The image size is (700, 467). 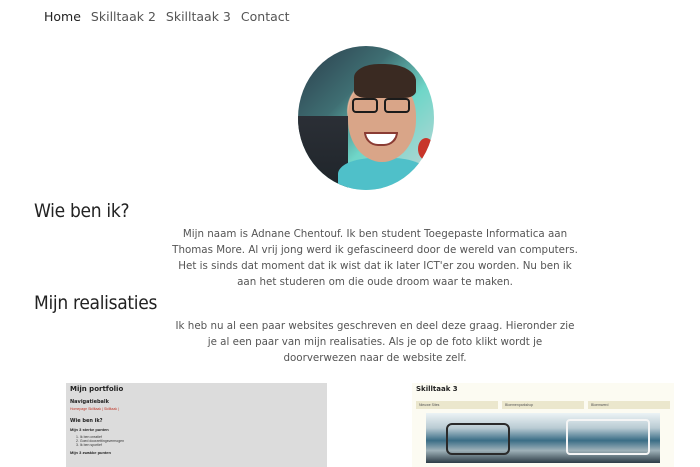 What do you see at coordinates (96, 303) in the screenshot?
I see `projects-heading: Mijn realisaties` at bounding box center [96, 303].